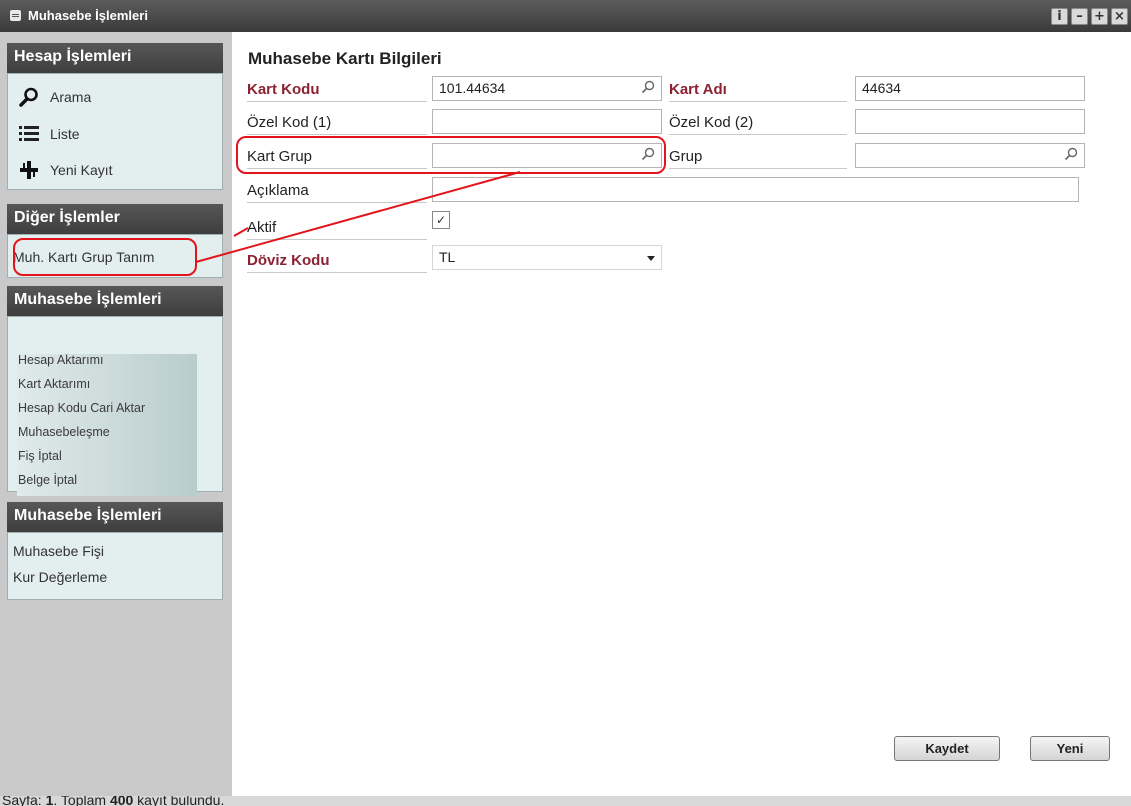 The image size is (1131, 806). I want to click on kart-kodu-input: 101.44634, so click(547, 88).